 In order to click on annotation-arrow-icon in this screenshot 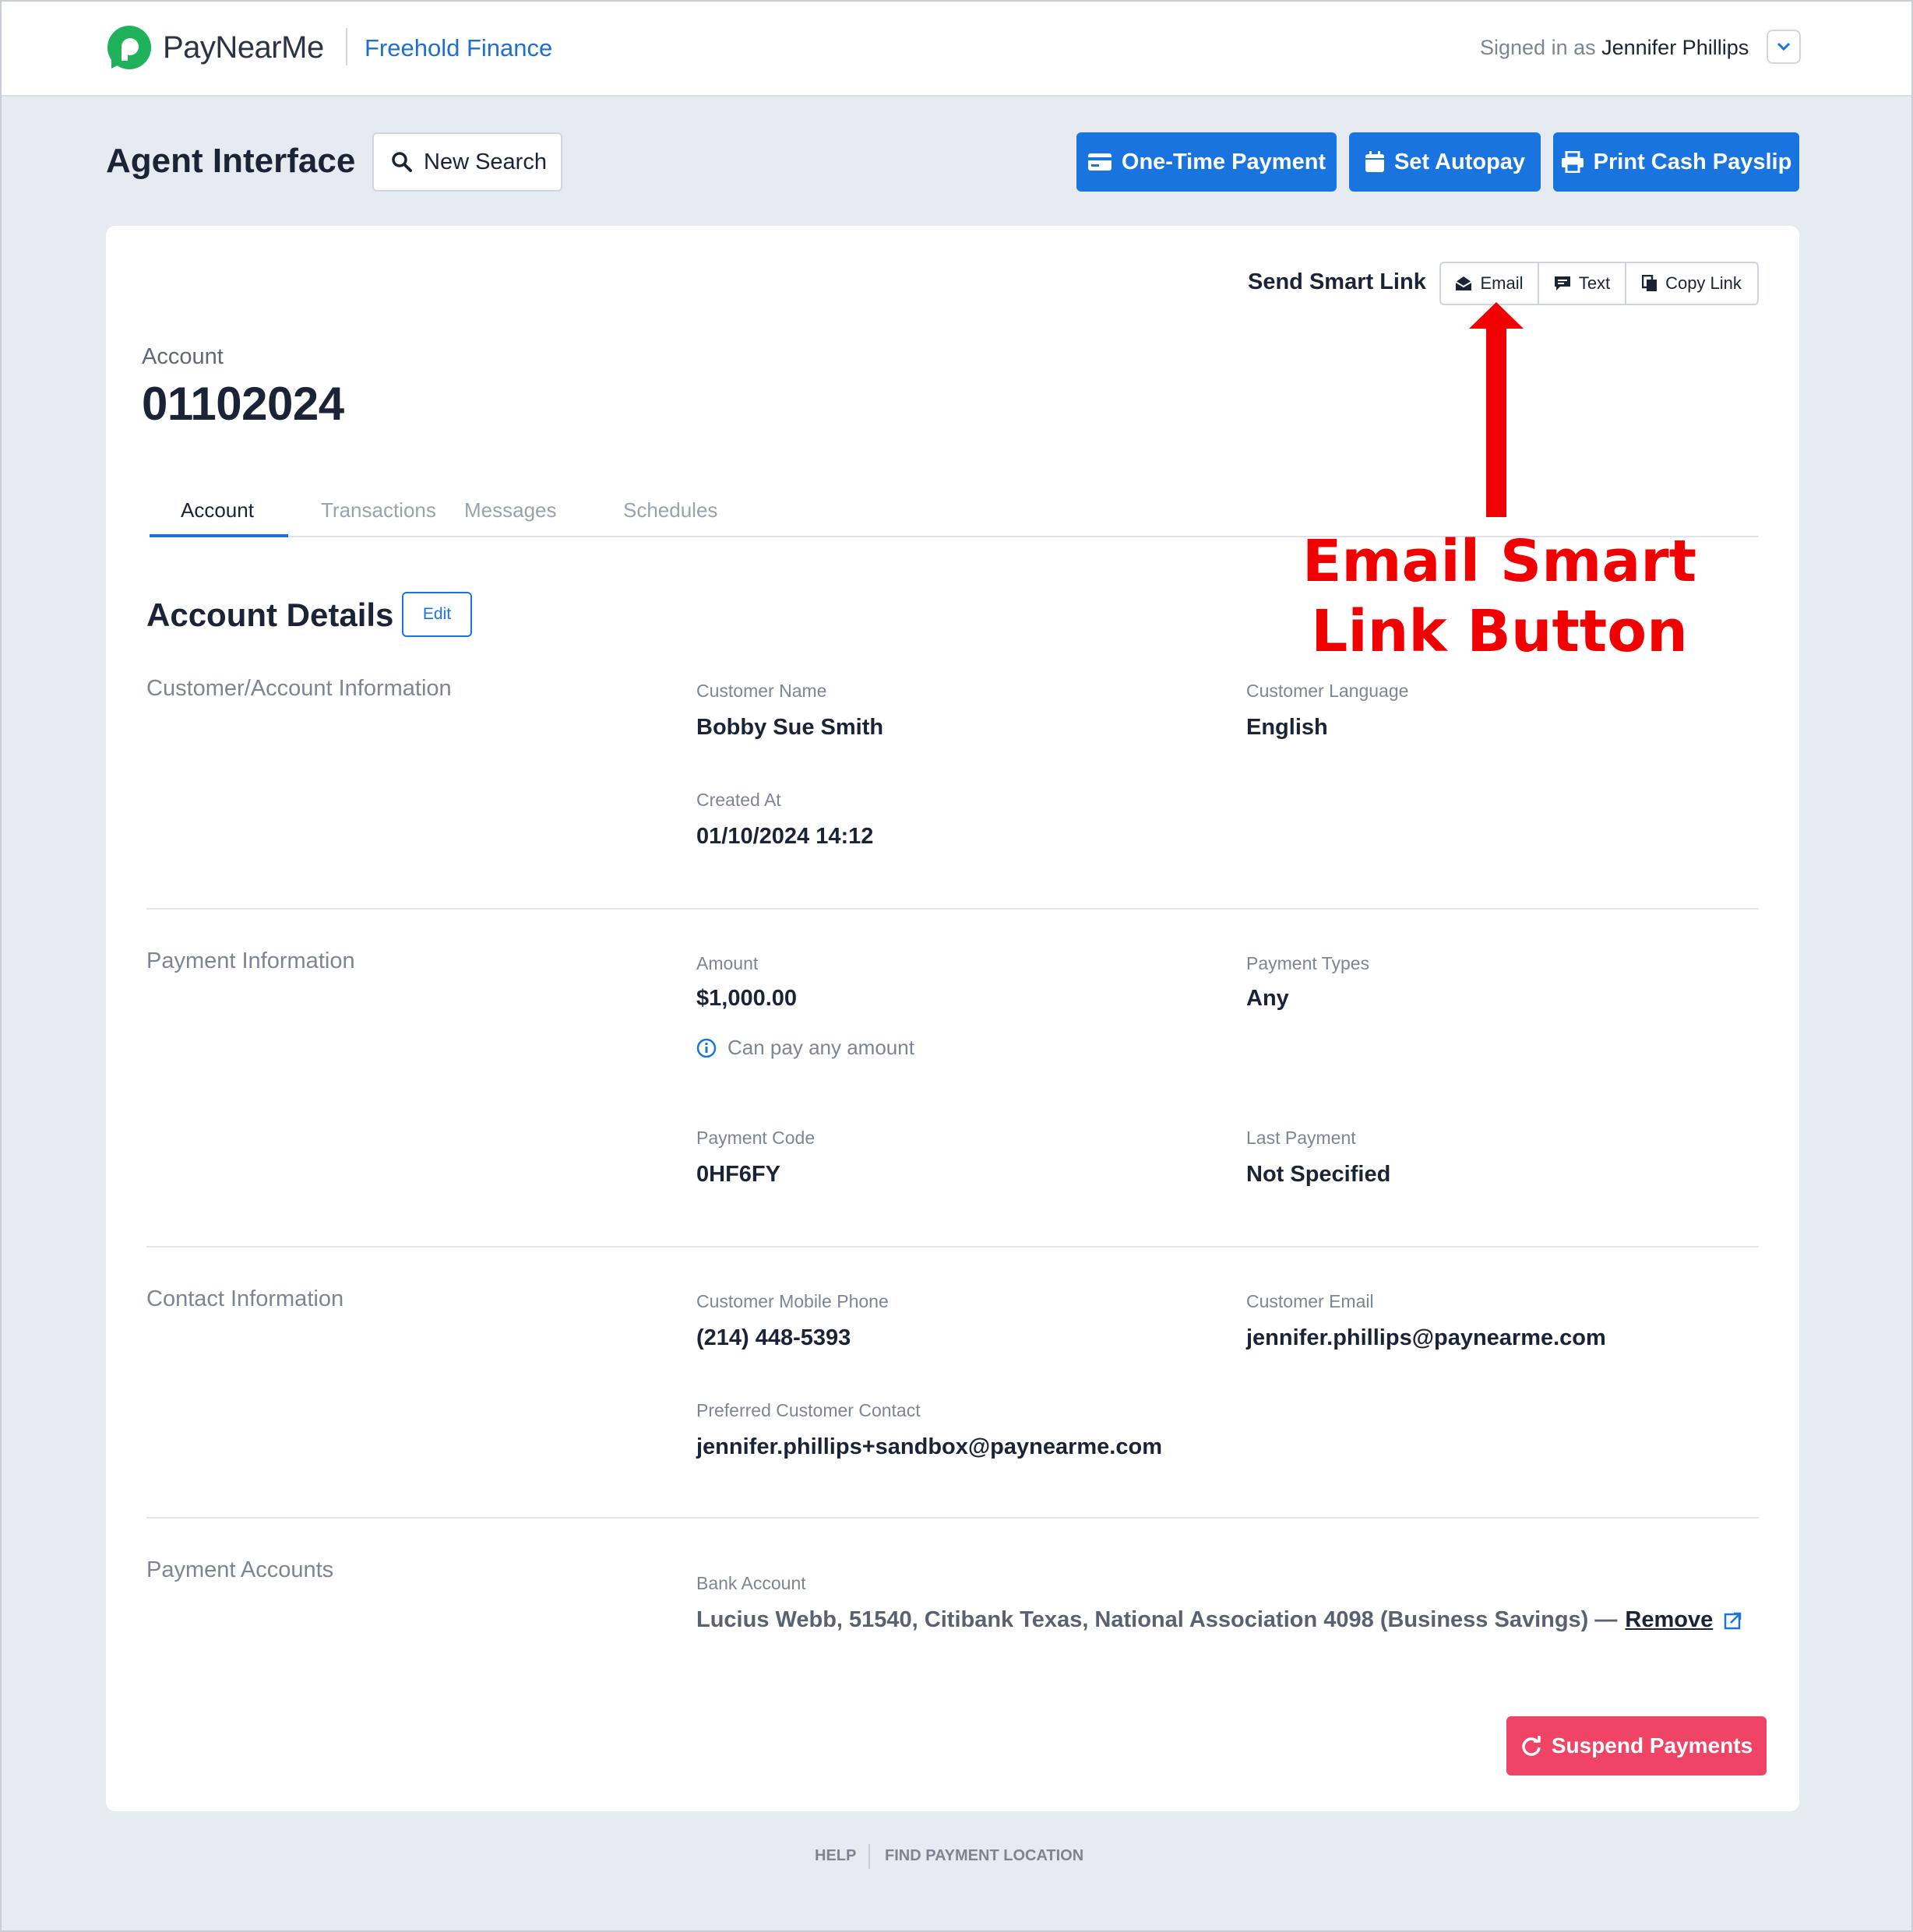, I will do `click(1496, 409)`.